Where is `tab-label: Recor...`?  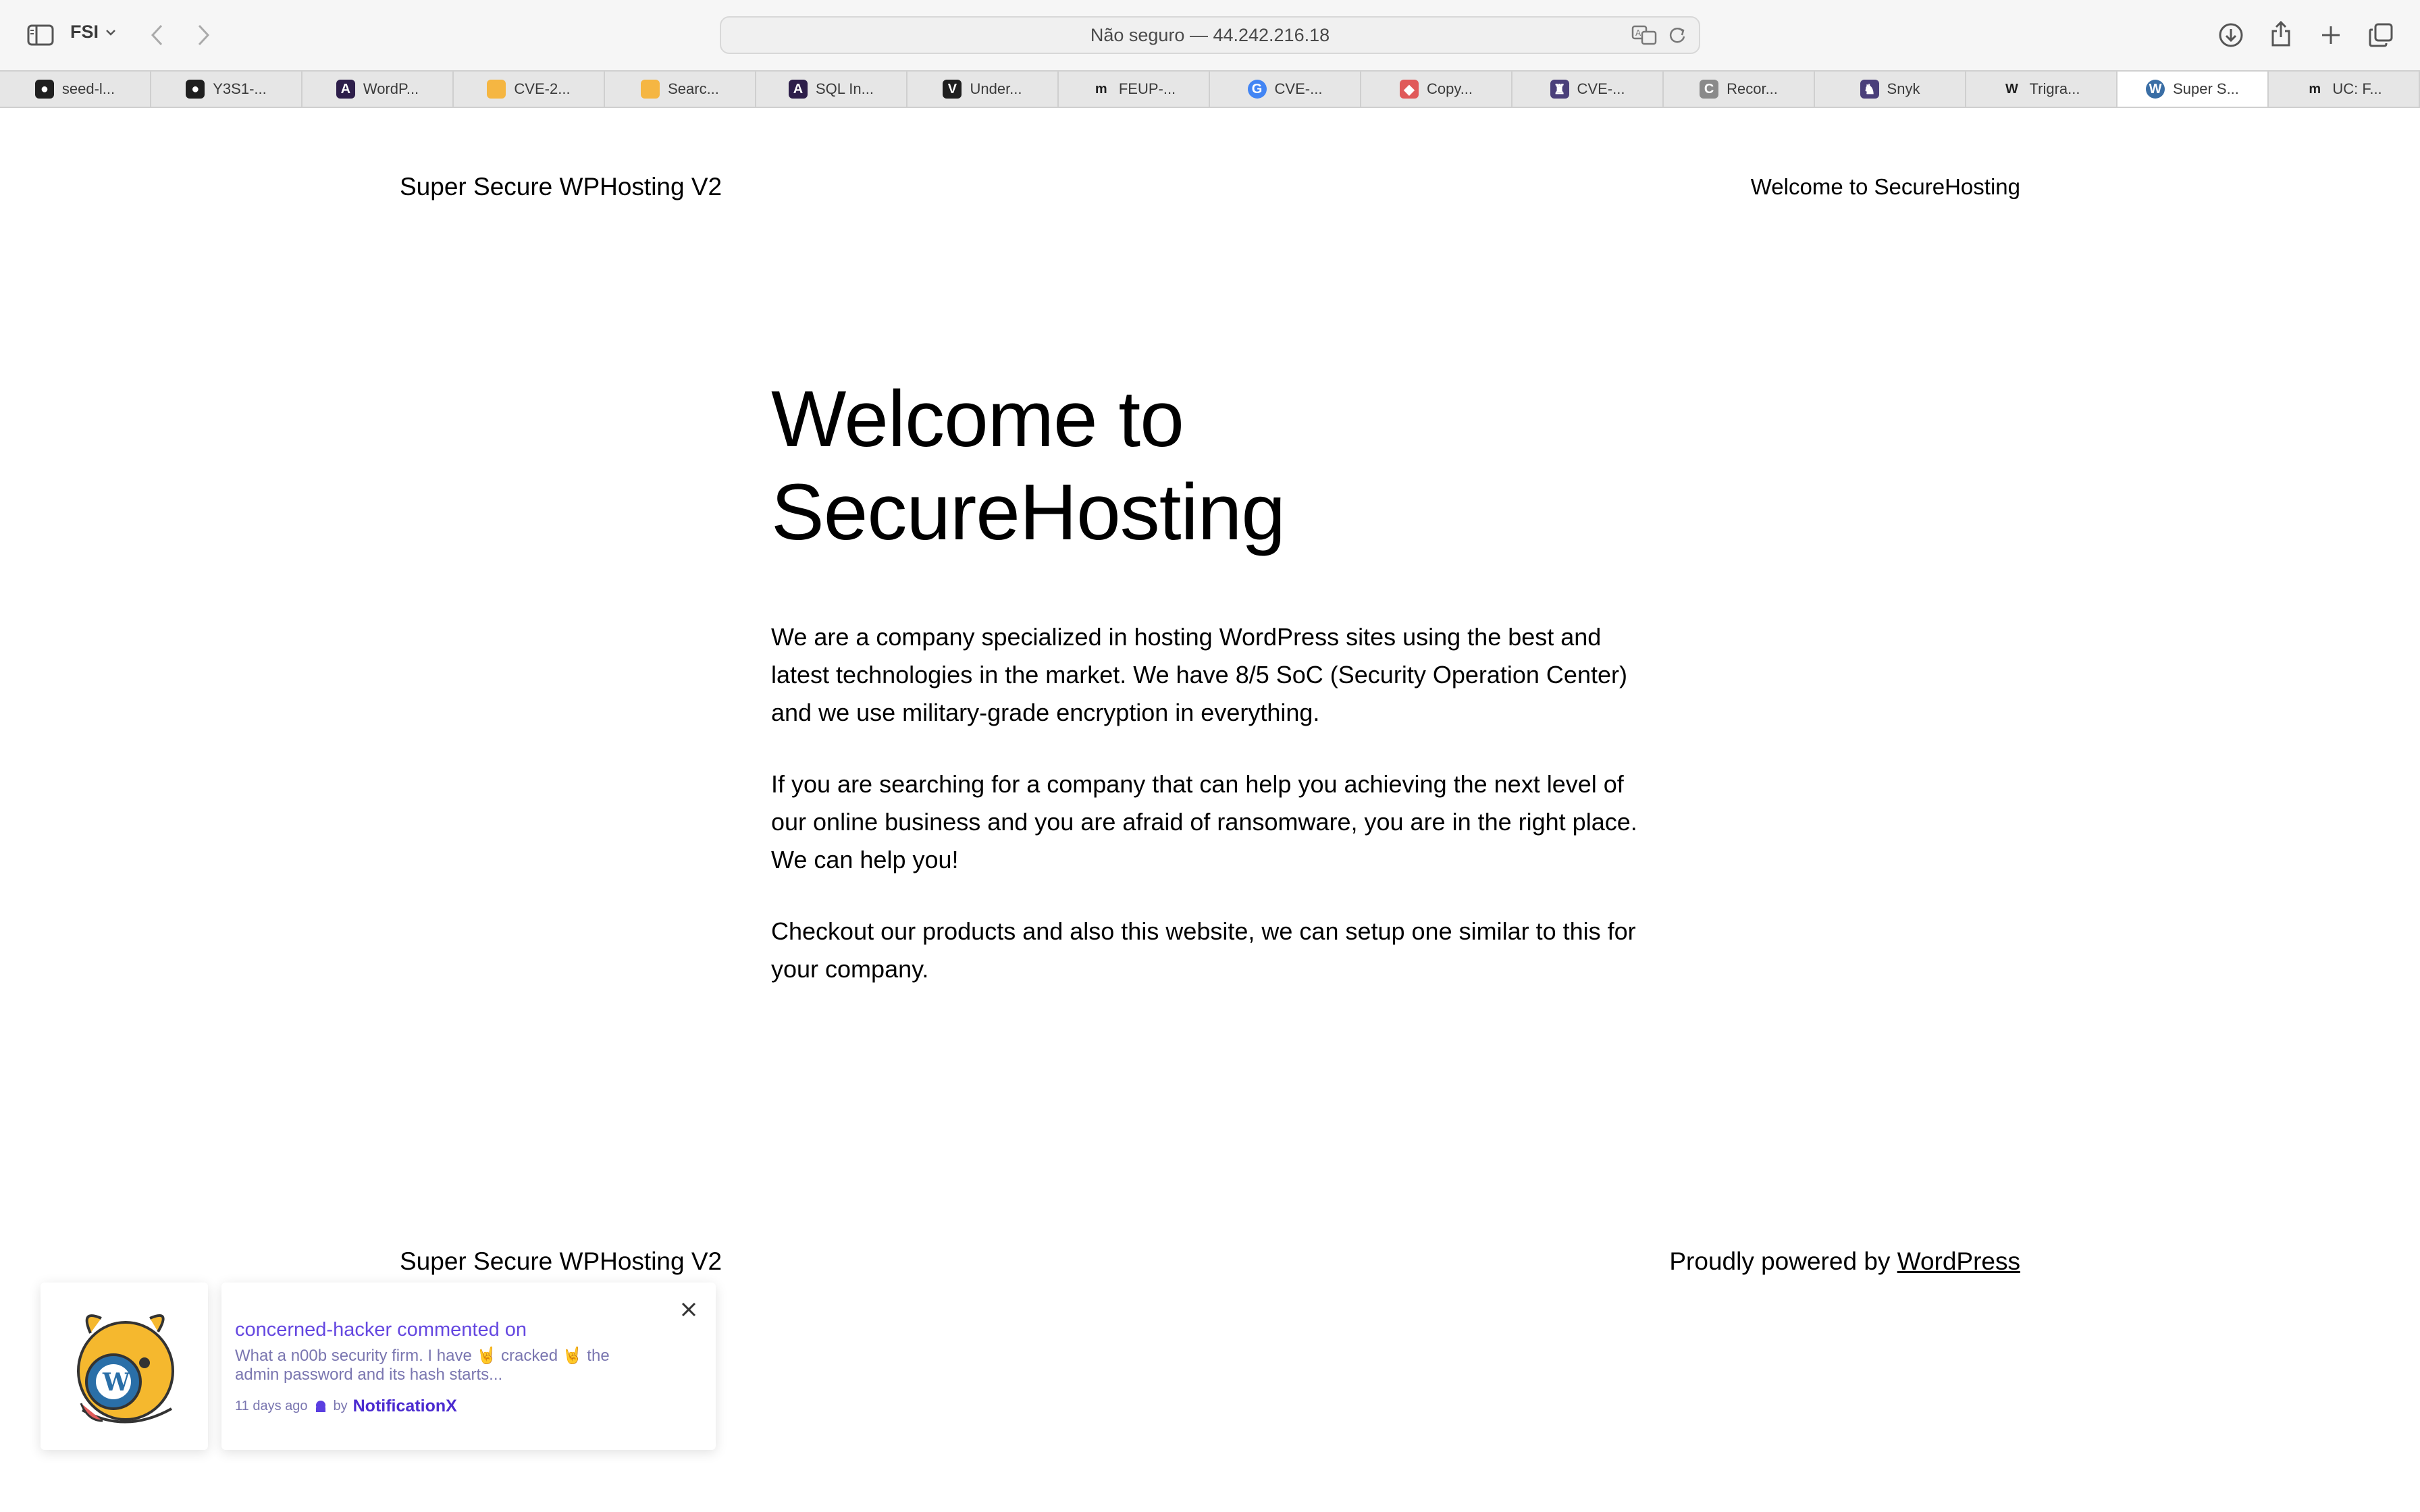
tab-label: Recor... is located at coordinates (1752, 89).